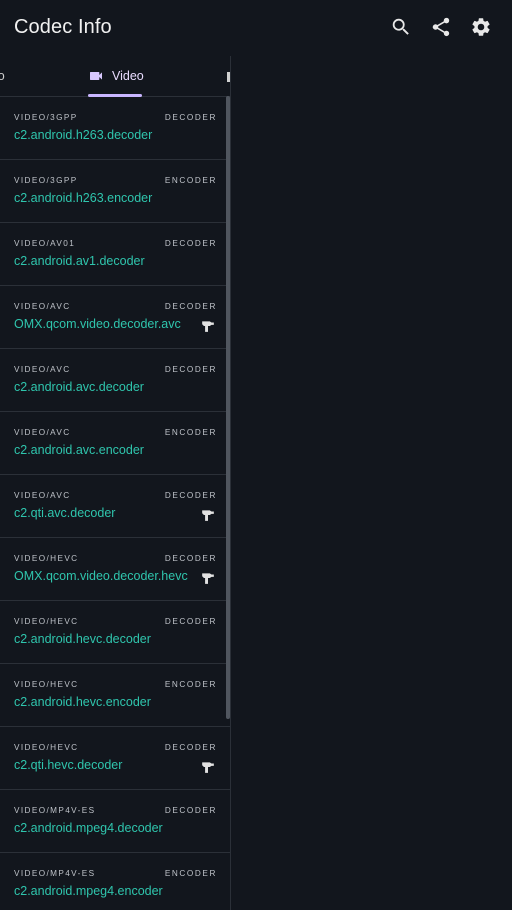  What do you see at coordinates (45, 243) in the screenshot?
I see `codec-mime-type: VIDEO/AV01` at bounding box center [45, 243].